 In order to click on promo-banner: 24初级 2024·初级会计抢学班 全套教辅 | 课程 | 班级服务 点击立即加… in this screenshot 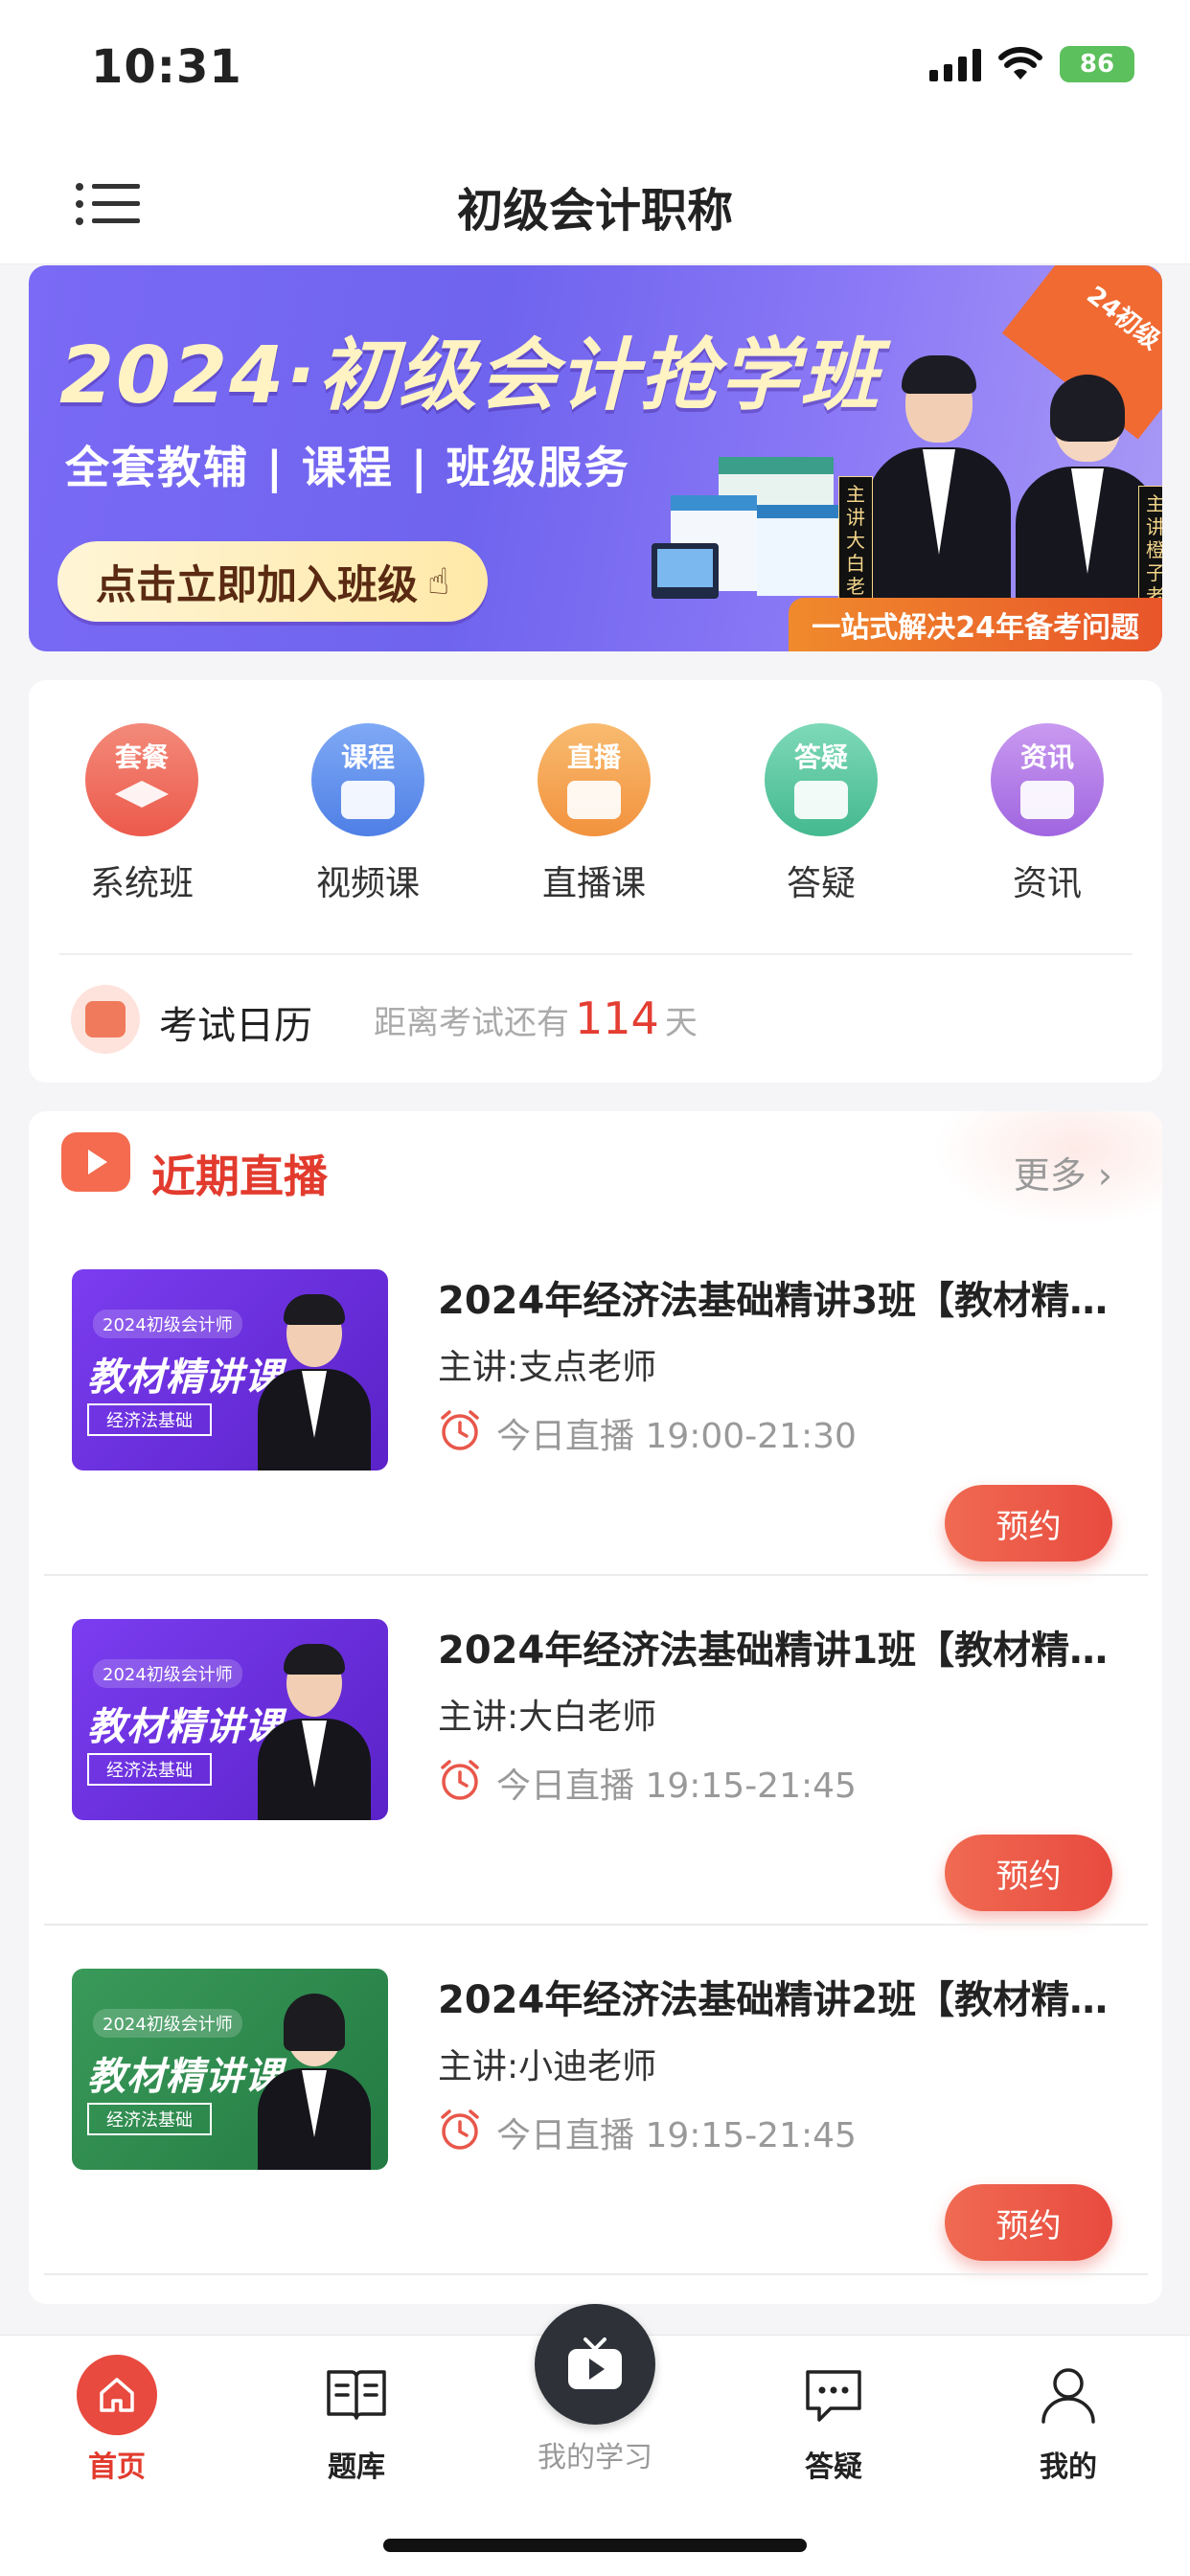, I will do `click(595, 458)`.